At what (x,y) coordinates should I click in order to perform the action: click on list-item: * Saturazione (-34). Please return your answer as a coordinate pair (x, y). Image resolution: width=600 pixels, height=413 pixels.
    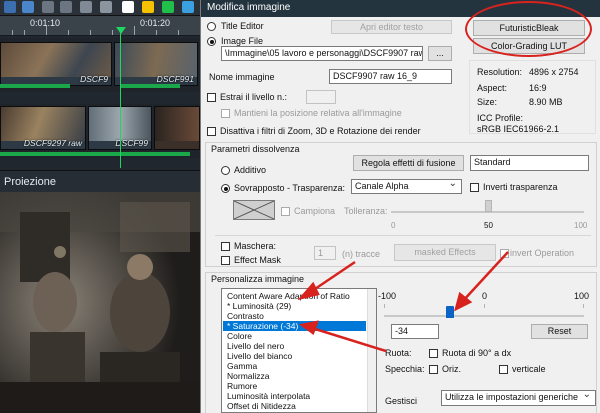
    Looking at the image, I should click on (294, 326).